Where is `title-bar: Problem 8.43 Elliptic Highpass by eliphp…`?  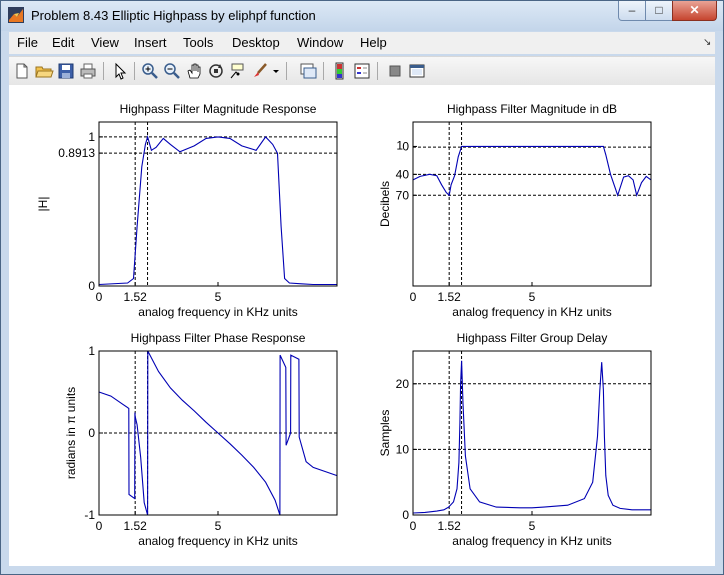
title-bar: Problem 8.43 Elliptic Highpass by eliphp… is located at coordinates (362, 16).